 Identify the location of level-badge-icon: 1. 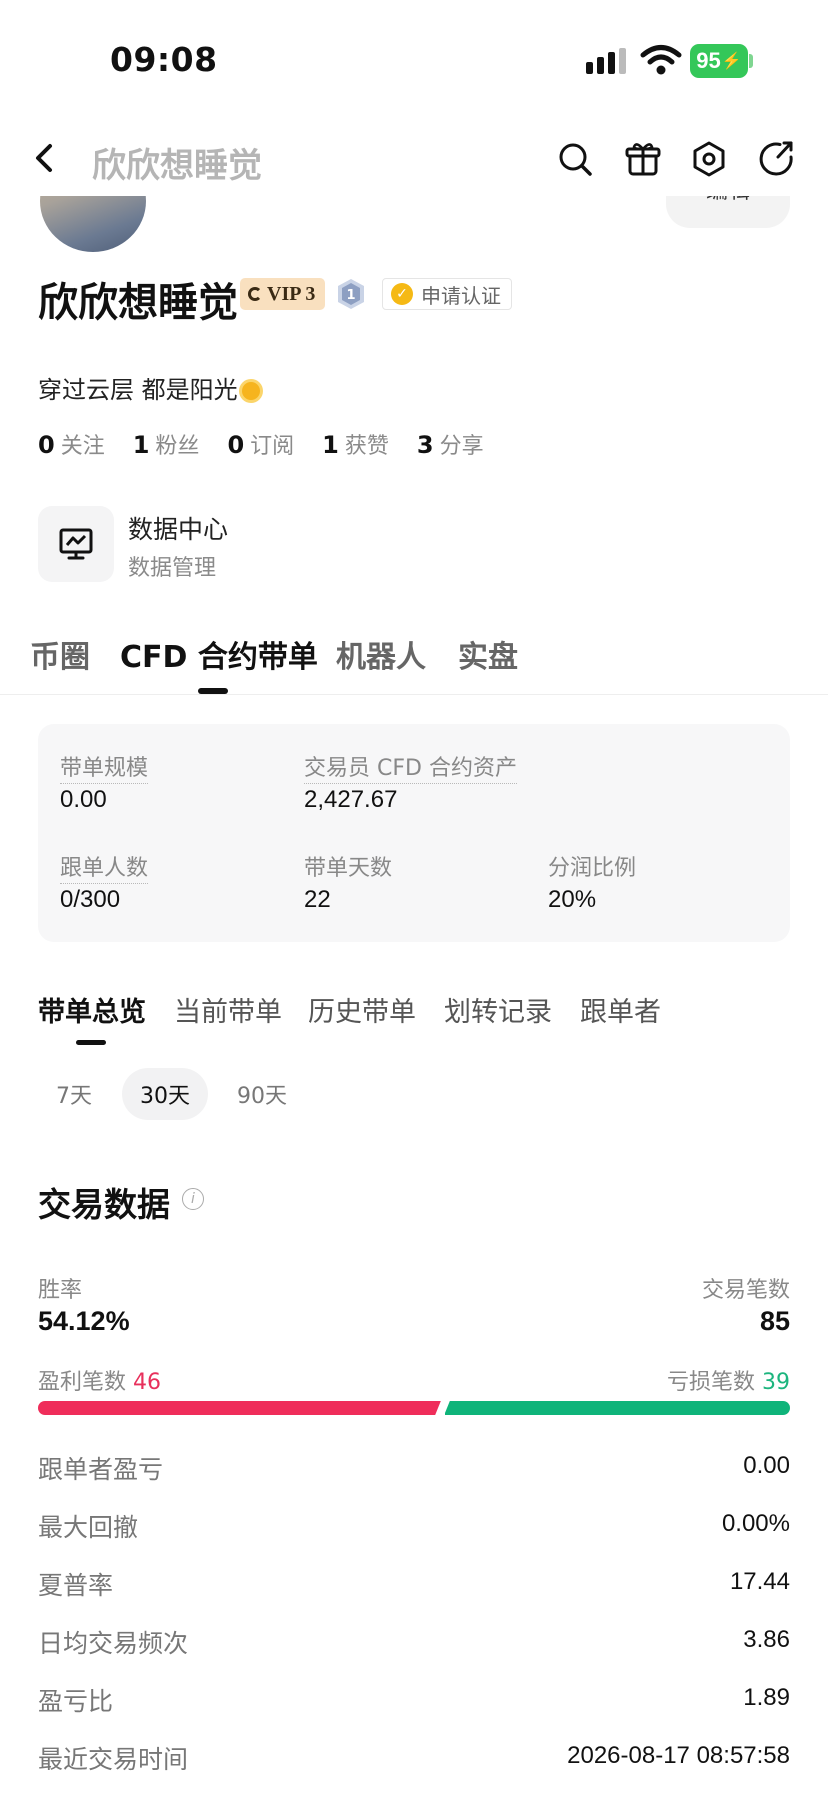
(351, 294).